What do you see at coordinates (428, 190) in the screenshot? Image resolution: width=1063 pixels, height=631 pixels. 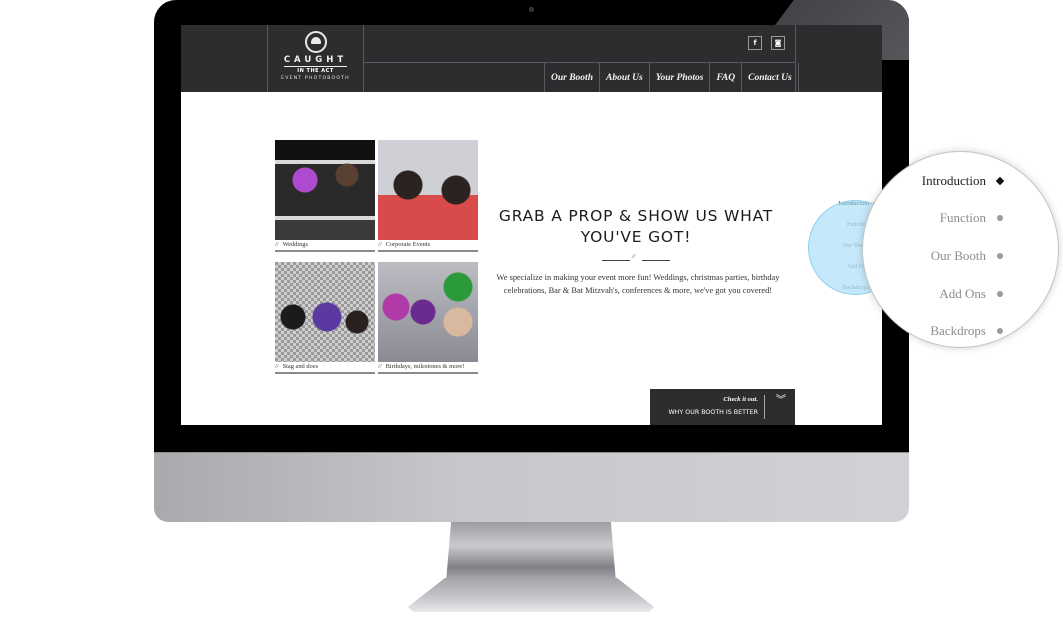 I see `photo-corporate` at bounding box center [428, 190].